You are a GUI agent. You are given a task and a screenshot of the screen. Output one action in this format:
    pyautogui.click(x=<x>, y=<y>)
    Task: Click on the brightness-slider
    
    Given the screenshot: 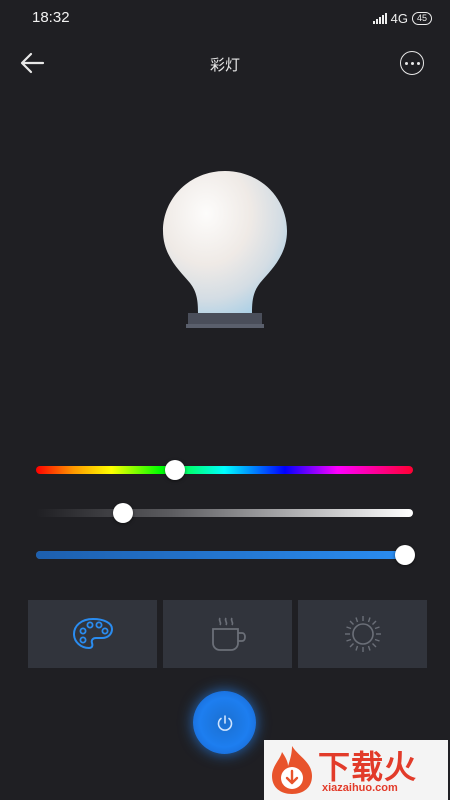 What is the action you would take?
    pyautogui.click(x=226, y=555)
    